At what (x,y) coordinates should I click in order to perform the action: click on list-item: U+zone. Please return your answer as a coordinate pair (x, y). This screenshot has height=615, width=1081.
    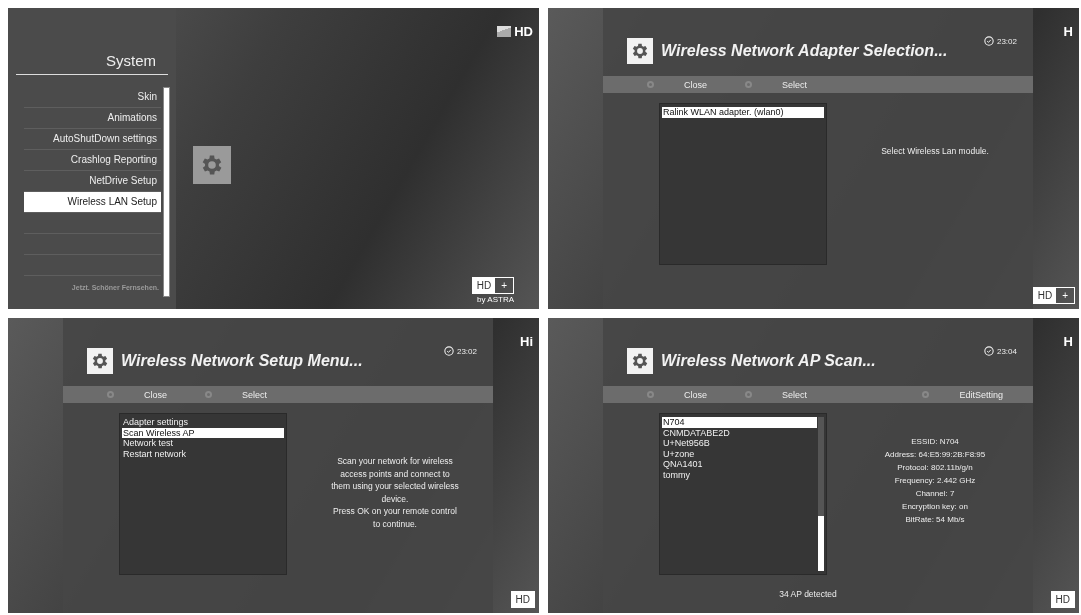
    Looking at the image, I should click on (739, 453).